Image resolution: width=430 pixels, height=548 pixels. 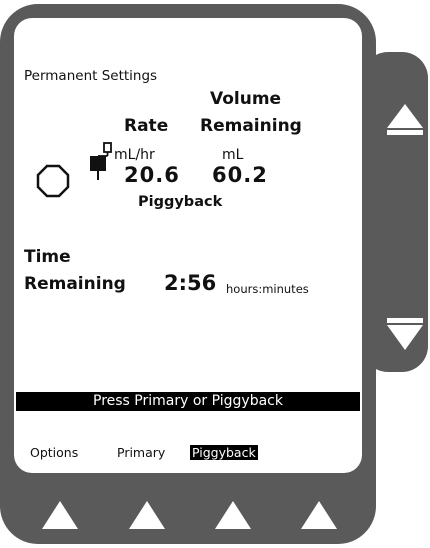 I want to click on time-unit: hours:minutes, so click(x=267, y=289).